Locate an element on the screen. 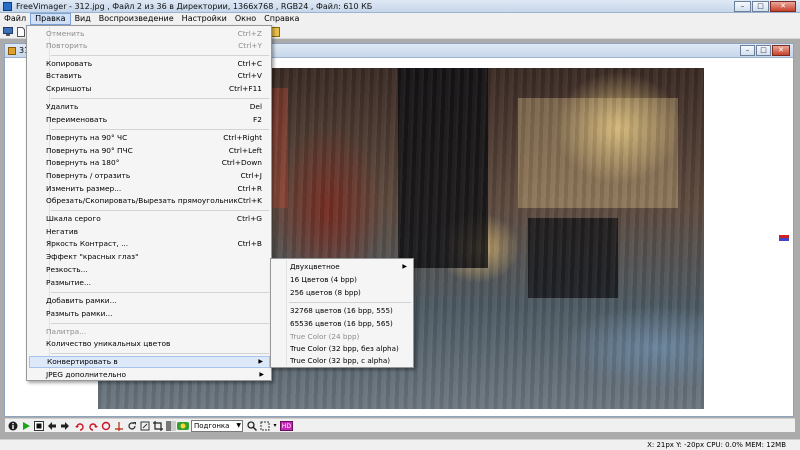 The height and width of the screenshot is (450, 800). play-icon is located at coordinates (26, 426).